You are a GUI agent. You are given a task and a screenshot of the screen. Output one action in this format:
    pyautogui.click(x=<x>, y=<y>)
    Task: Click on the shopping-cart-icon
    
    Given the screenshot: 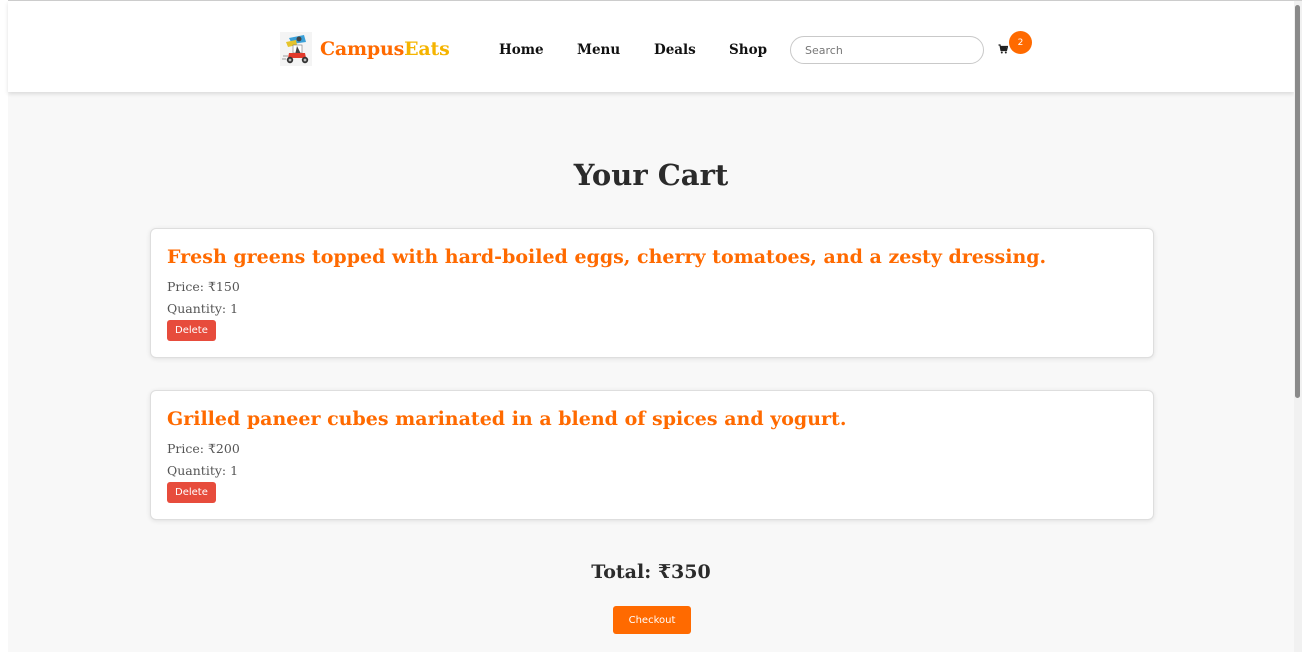 What is the action you would take?
    pyautogui.click(x=1003, y=49)
    